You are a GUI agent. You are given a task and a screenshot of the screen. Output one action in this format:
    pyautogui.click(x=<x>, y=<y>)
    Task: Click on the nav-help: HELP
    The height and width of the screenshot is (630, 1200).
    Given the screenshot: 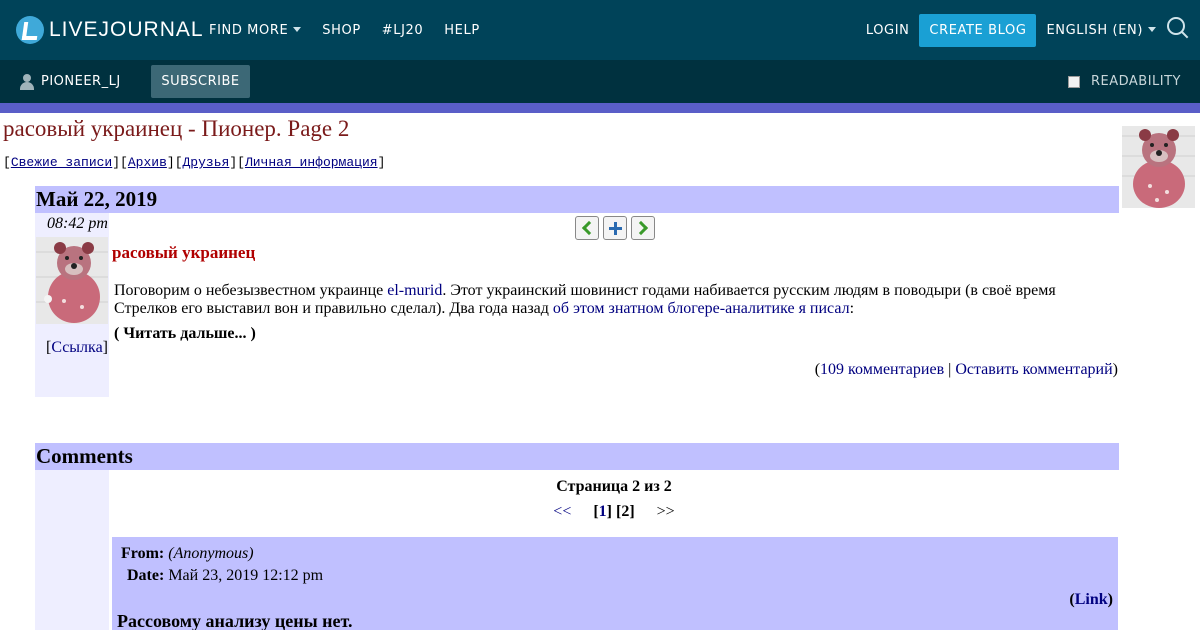 What is the action you would take?
    pyautogui.click(x=461, y=30)
    